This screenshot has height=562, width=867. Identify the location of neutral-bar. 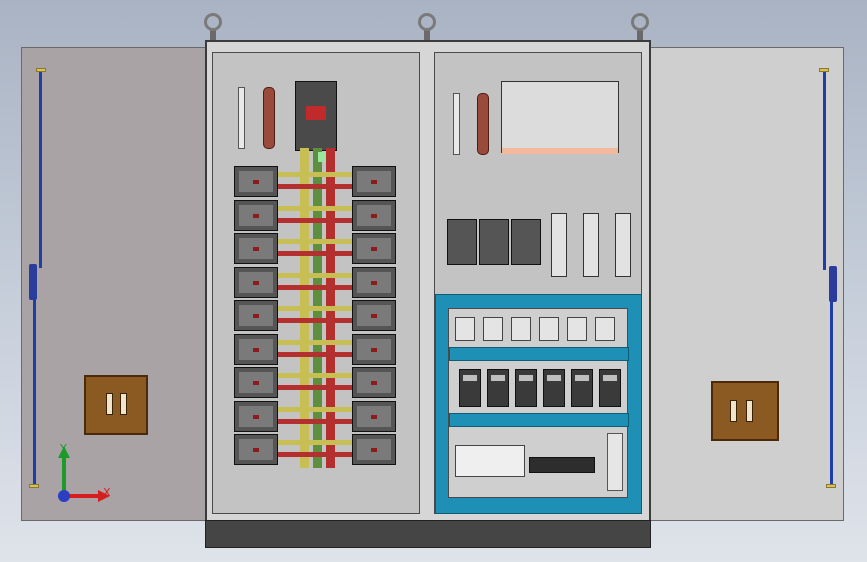
(269, 118).